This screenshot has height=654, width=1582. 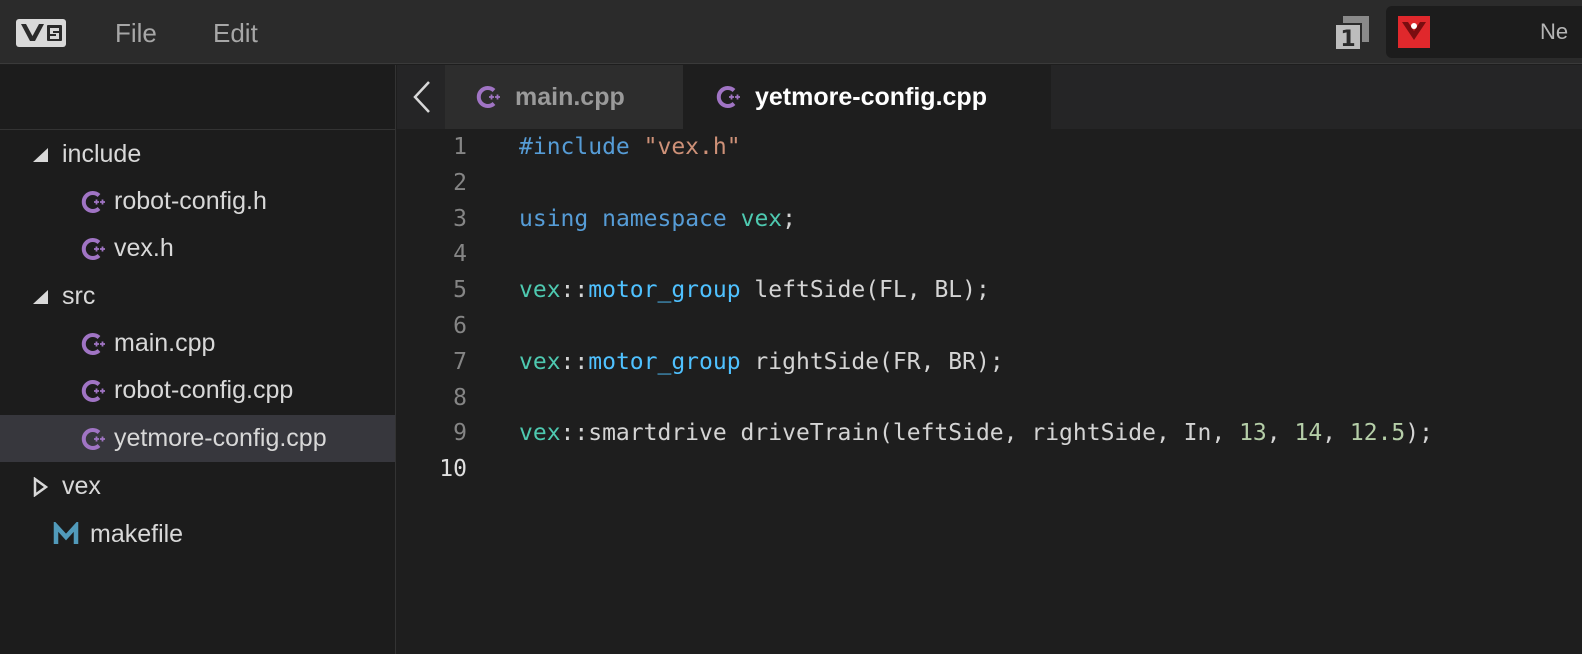 I want to click on code-token: ;, so click(x=789, y=218).